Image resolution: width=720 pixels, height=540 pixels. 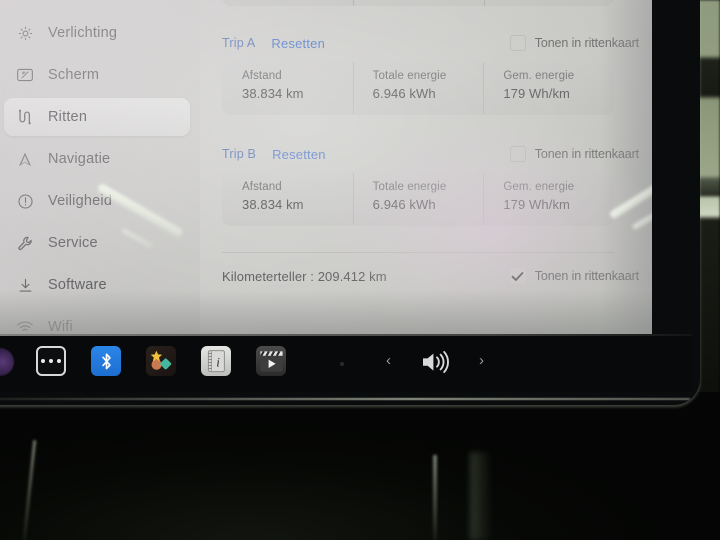 I want to click on wifi-icon, so click(x=25, y=326).